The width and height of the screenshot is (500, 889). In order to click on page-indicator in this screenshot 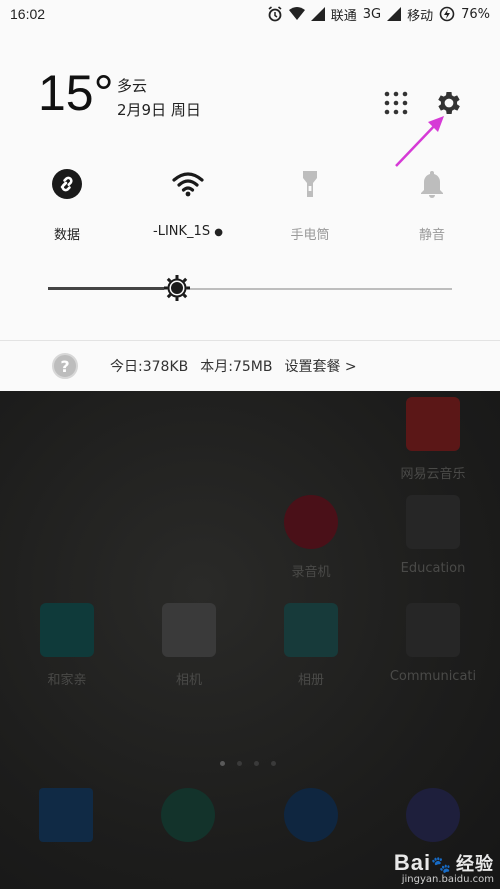, I will do `click(248, 763)`.